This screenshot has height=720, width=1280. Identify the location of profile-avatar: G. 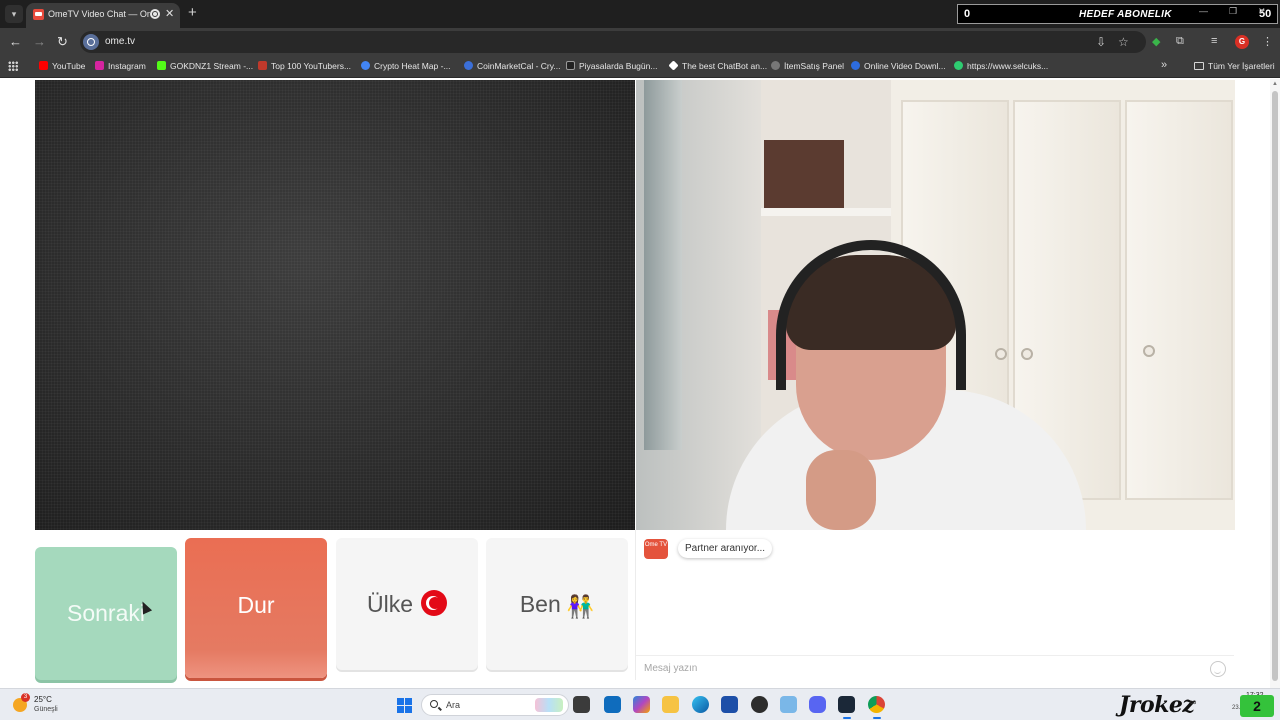
(1242, 42).